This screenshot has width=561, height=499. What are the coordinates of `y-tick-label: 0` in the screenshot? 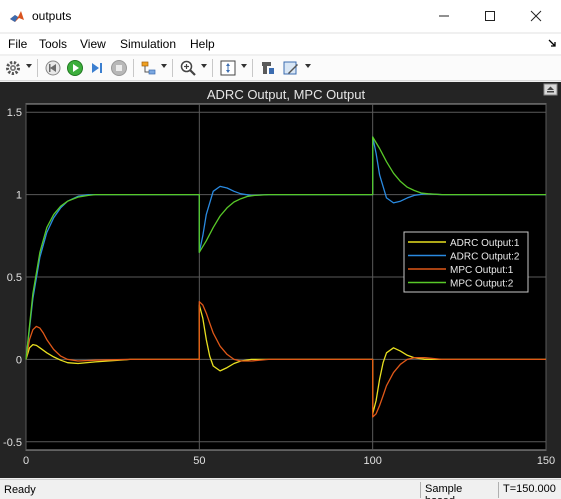 It's located at (19, 360).